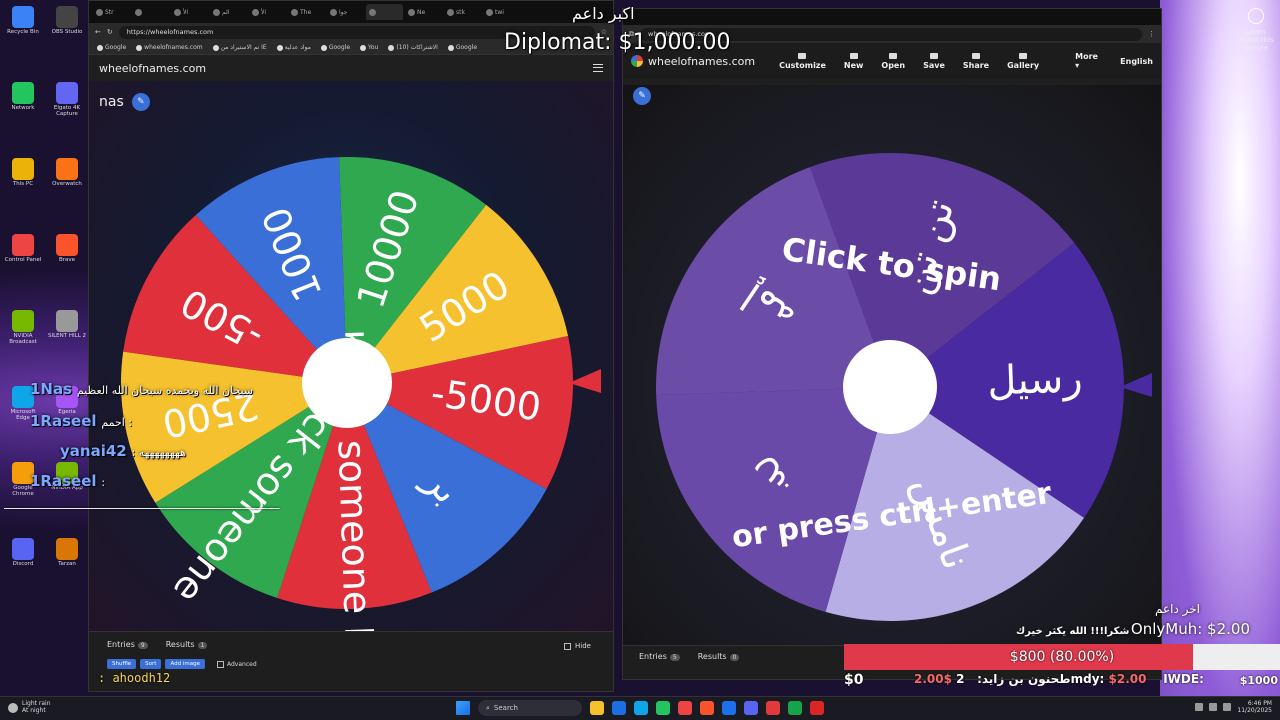  Describe the element at coordinates (462, 12) in the screenshot. I see `browser-tab: stk` at that location.